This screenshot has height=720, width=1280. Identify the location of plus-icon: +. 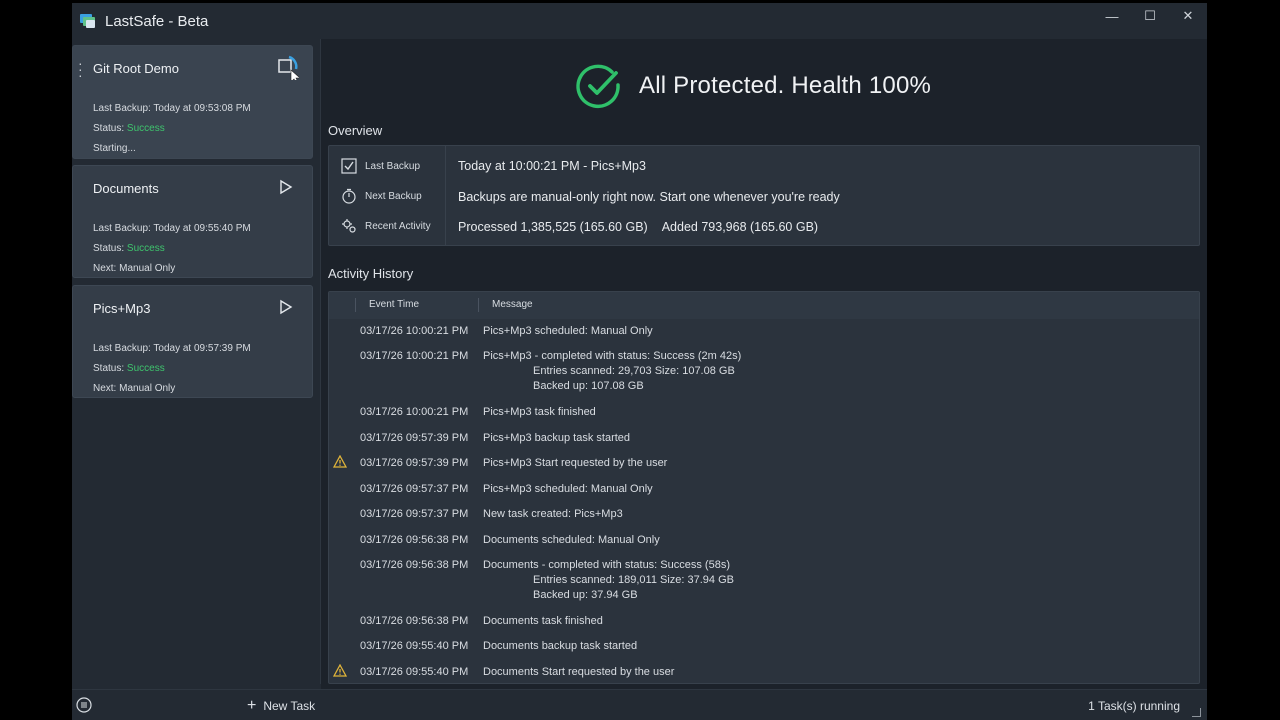
(252, 705).